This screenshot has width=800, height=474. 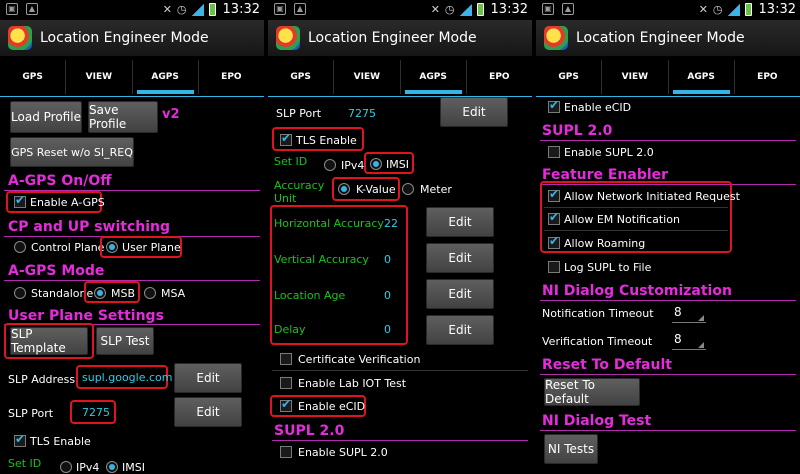 I want to click on reset-to-default-button: Reset To Default, so click(x=592, y=392).